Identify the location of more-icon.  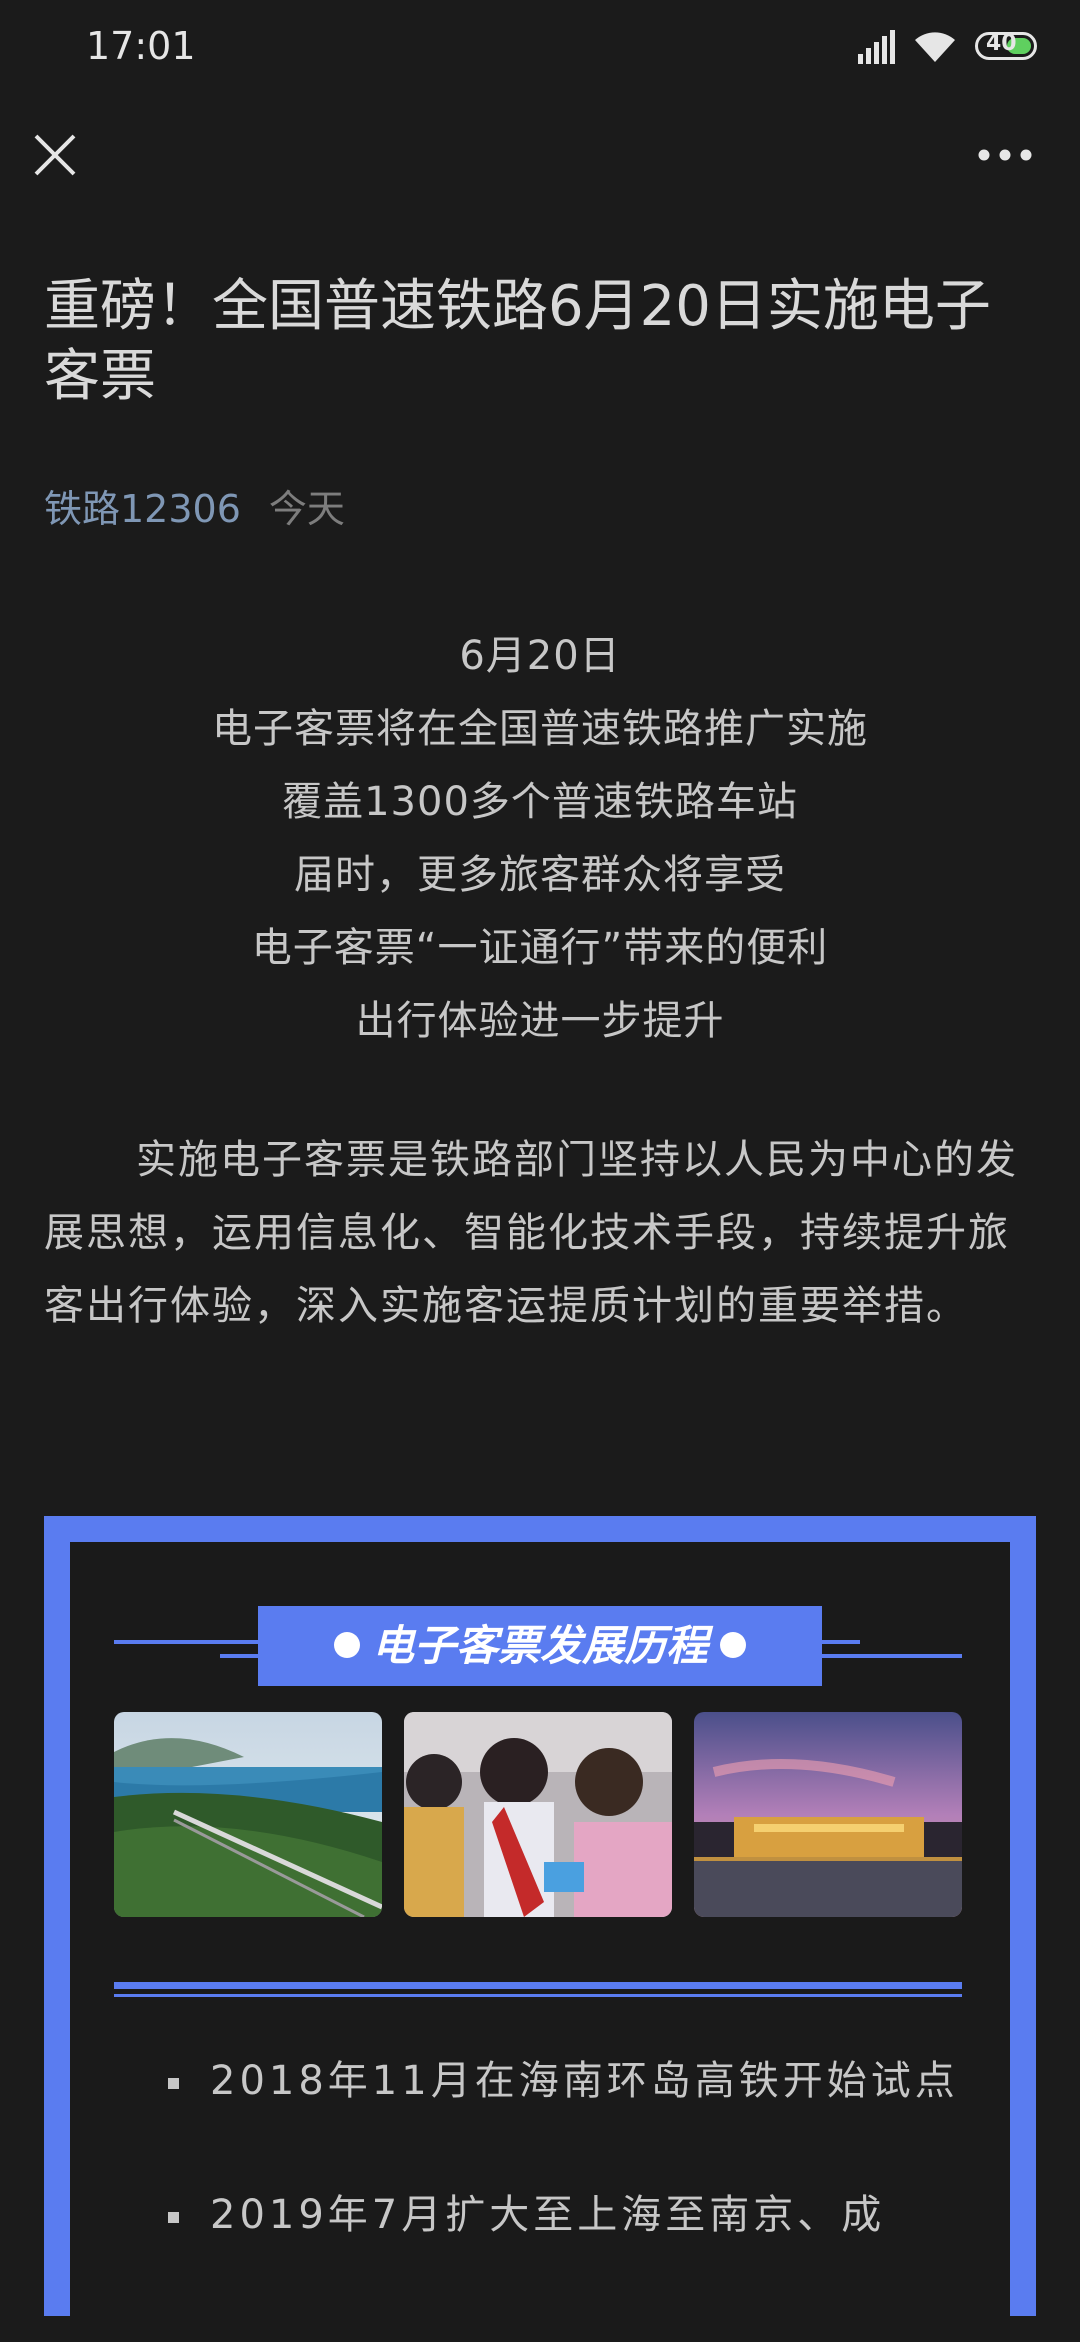
(1005, 155).